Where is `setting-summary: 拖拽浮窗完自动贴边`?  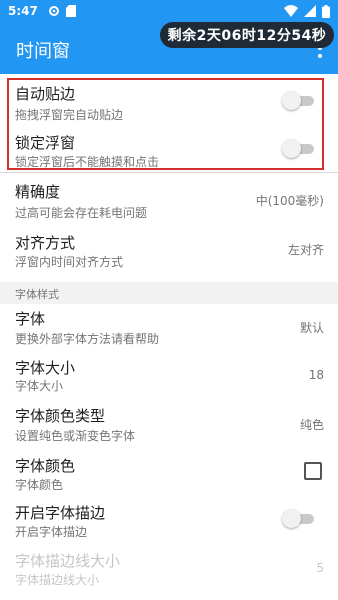 setting-summary: 拖拽浮窗完自动贴边 is located at coordinates (69, 115).